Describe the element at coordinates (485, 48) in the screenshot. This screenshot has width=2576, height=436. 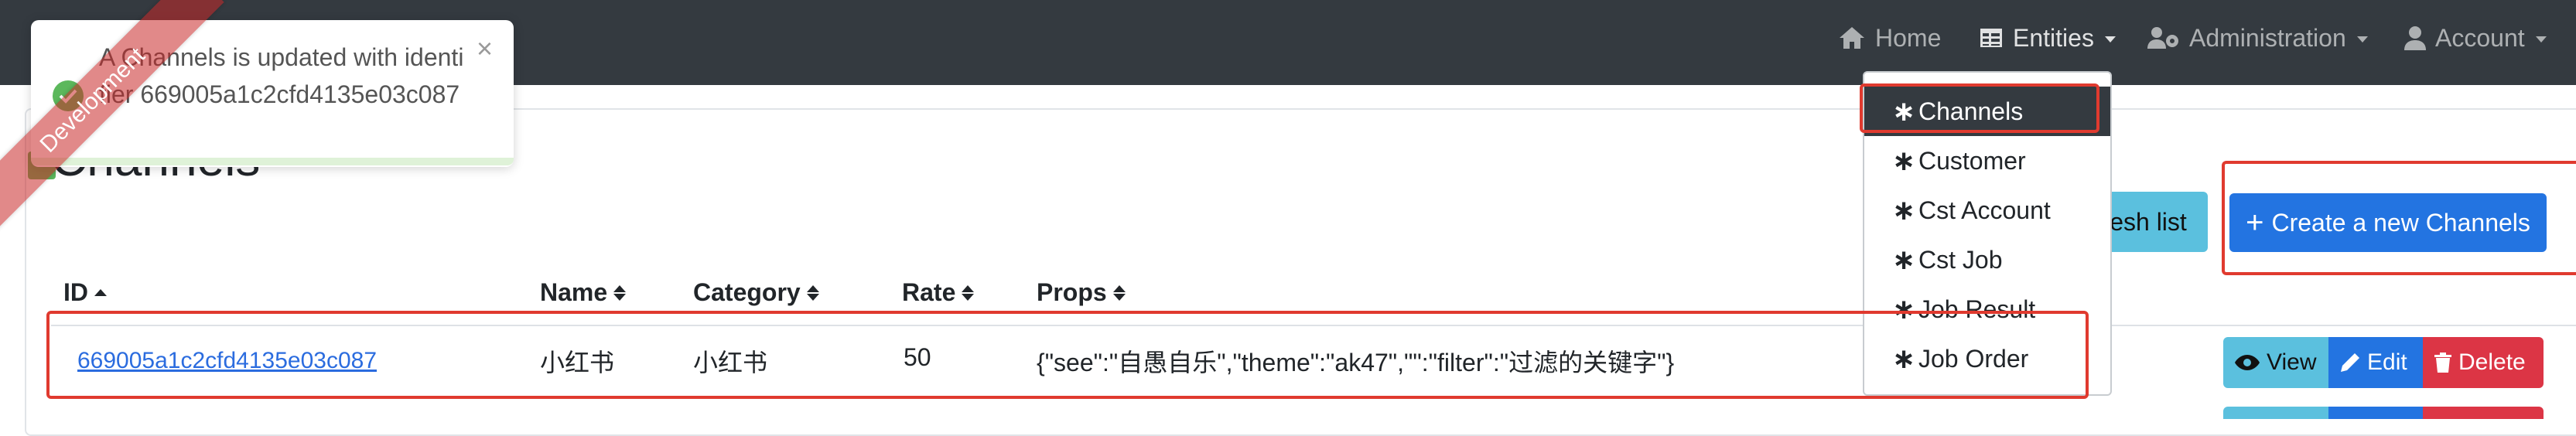
I see `close-icon: ×` at that location.